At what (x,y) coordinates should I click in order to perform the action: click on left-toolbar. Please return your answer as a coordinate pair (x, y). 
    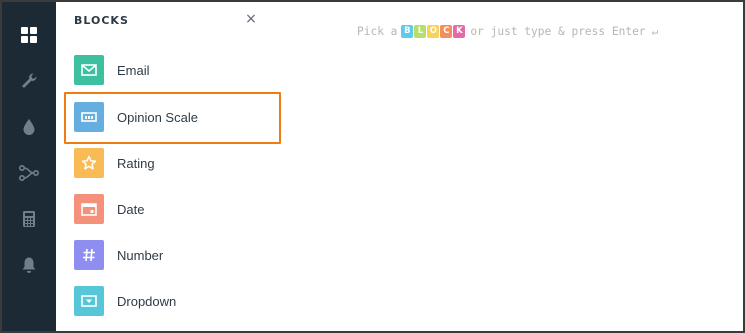
    Looking at the image, I should click on (29, 166).